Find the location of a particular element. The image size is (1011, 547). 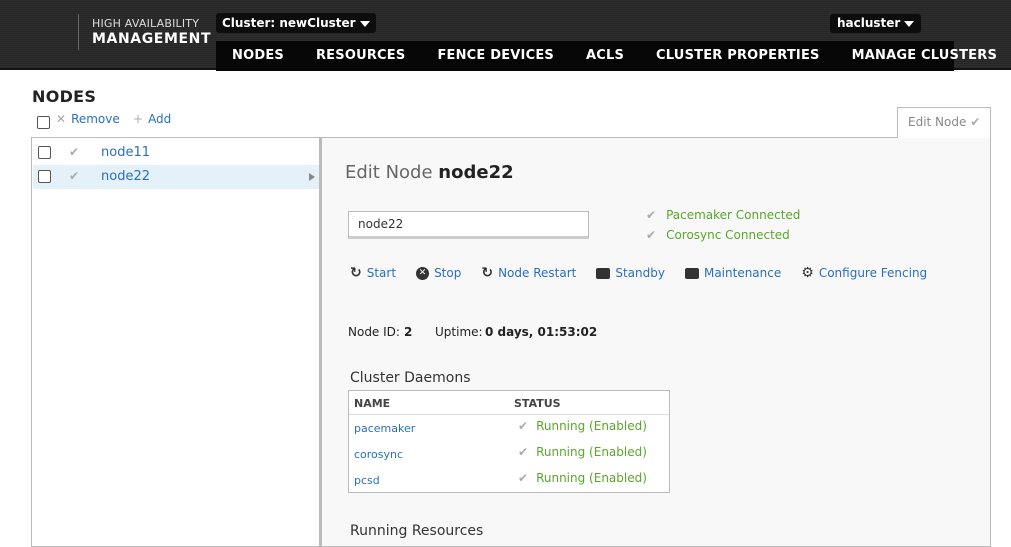

header-divider is located at coordinates (509, 414).